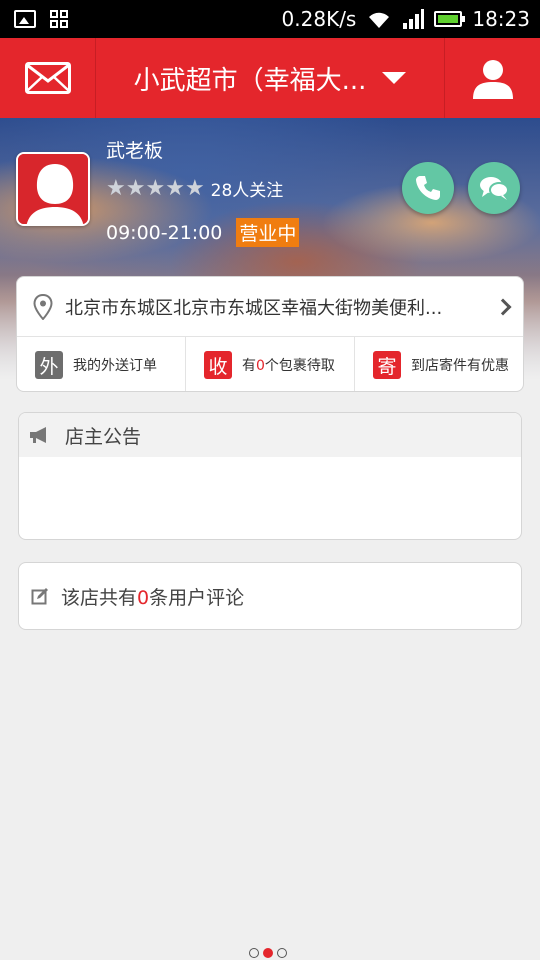  Describe the element at coordinates (270, 435) in the screenshot. I see `notice-header: 店主公告` at that location.